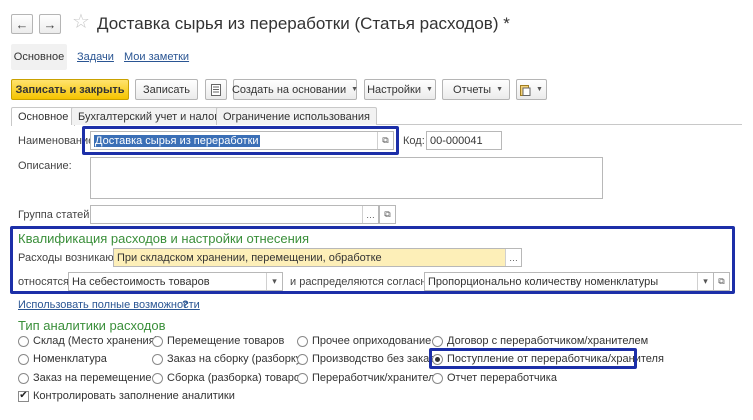 The height and width of the screenshot is (420, 753). Describe the element at coordinates (476, 89) in the screenshot. I see `reports-button: Отчеты ▼` at that location.